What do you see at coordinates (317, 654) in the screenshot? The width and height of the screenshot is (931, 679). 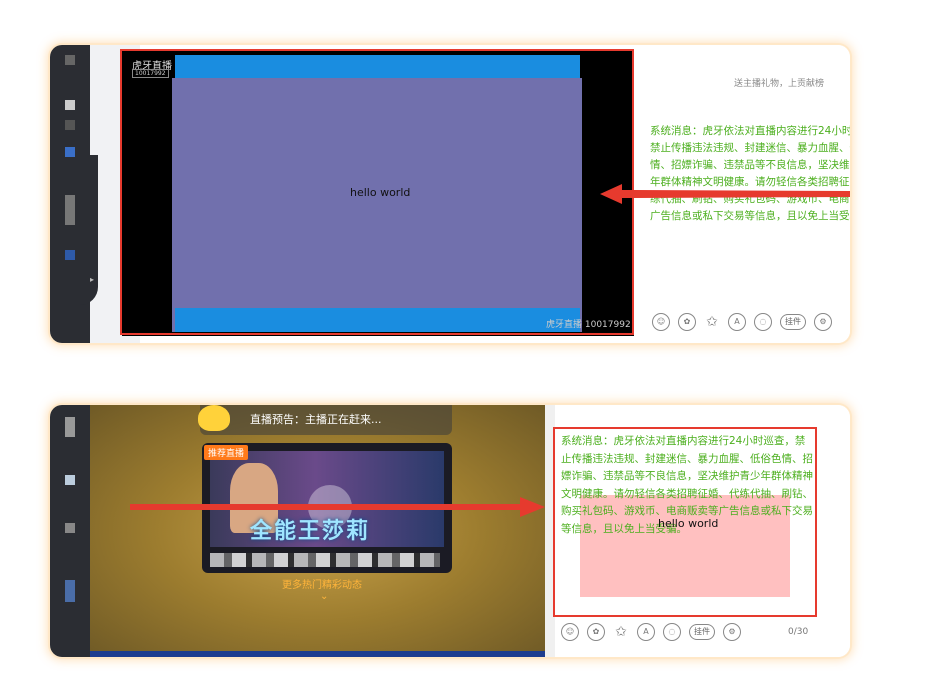 I see `bottom-bar` at bounding box center [317, 654].